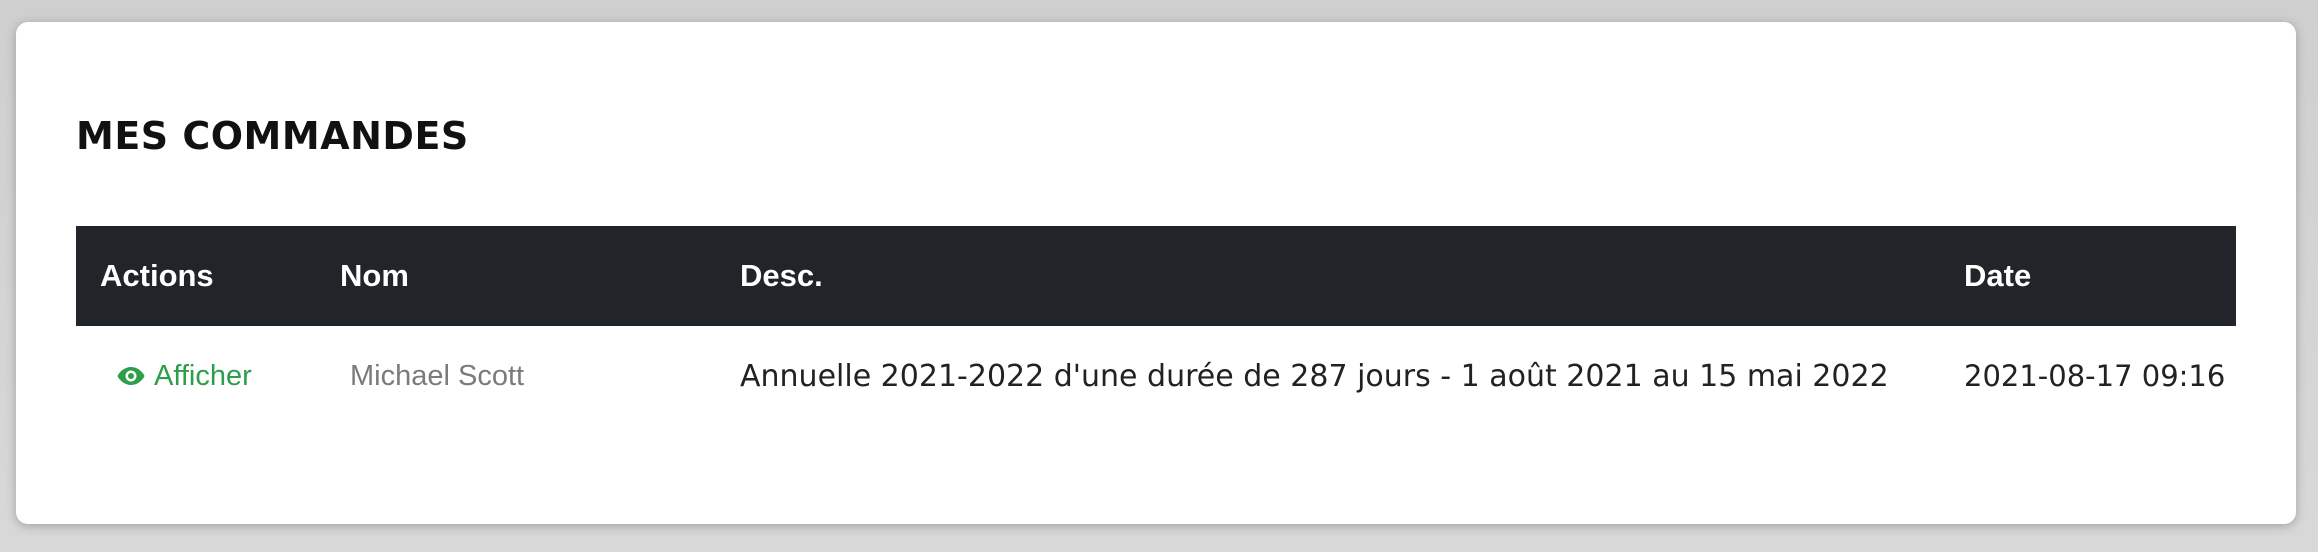 This screenshot has height=552, width=2318. Describe the element at coordinates (1328, 276) in the screenshot. I see `column-header-desc: Desc.` at that location.